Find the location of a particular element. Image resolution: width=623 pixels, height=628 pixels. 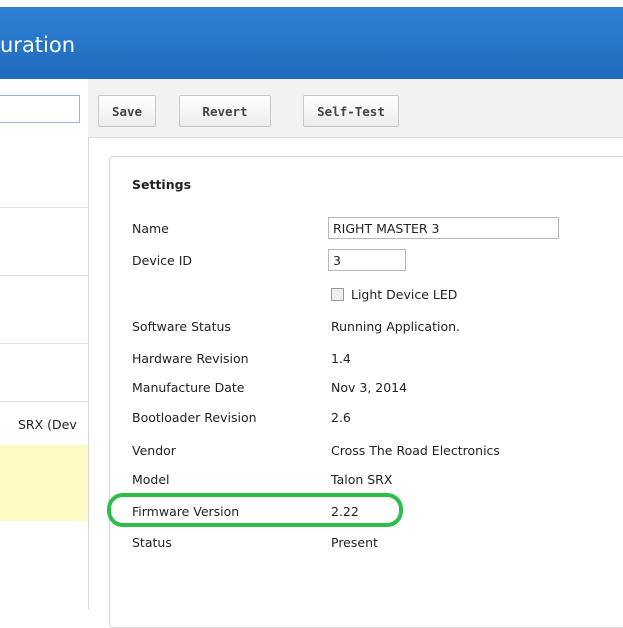

hardware-revision-value: 1.4 is located at coordinates (341, 358).